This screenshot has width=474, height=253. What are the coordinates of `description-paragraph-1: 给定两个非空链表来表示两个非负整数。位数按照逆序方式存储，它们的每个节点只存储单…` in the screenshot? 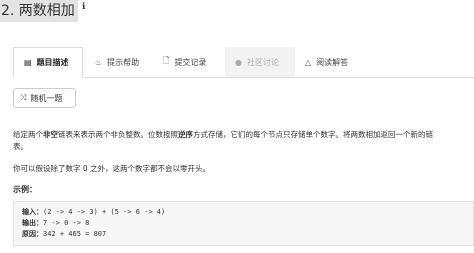 It's located at (223, 135).